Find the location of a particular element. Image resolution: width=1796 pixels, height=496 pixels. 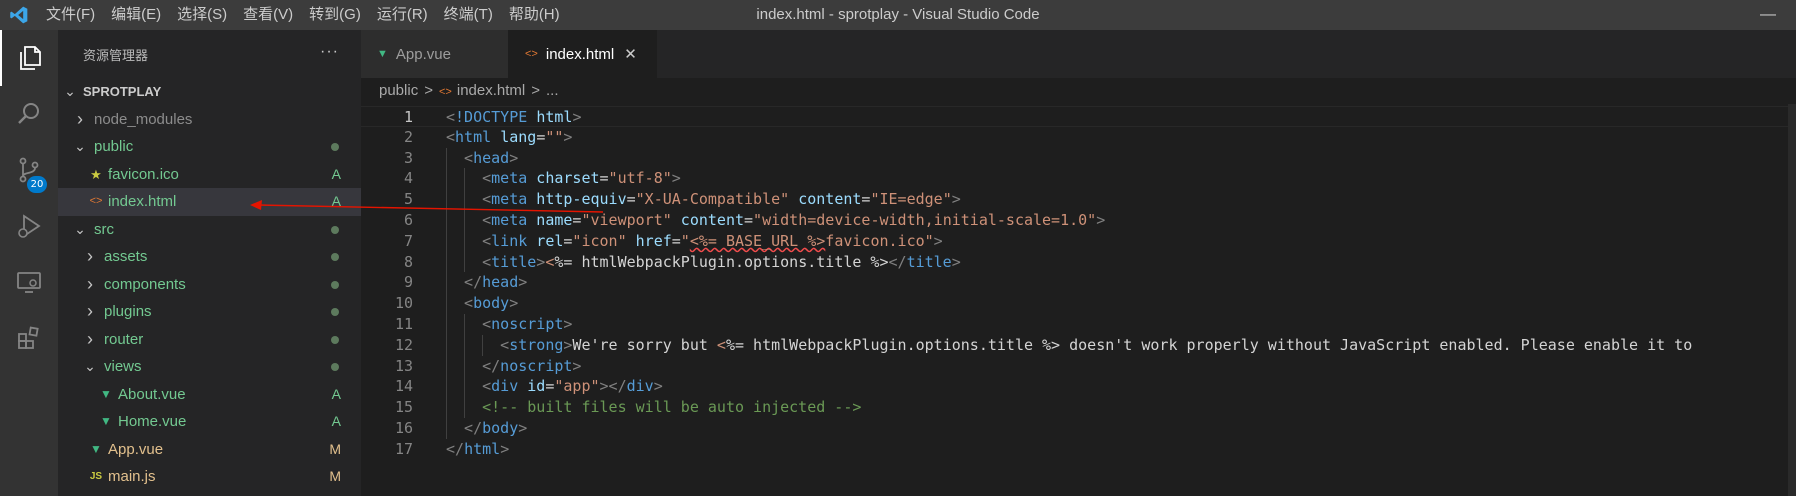

more-actions-icon: ··· is located at coordinates (329, 52).